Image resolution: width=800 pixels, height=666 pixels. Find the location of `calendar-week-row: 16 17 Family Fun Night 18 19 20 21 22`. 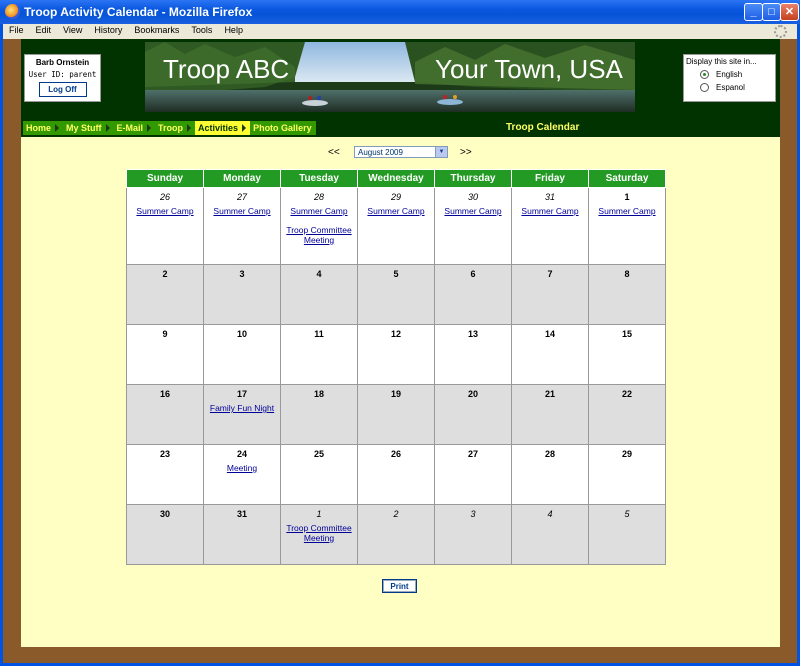

calendar-week-row: 16 17 Family Fun Night 18 19 20 21 22 is located at coordinates (396, 414).